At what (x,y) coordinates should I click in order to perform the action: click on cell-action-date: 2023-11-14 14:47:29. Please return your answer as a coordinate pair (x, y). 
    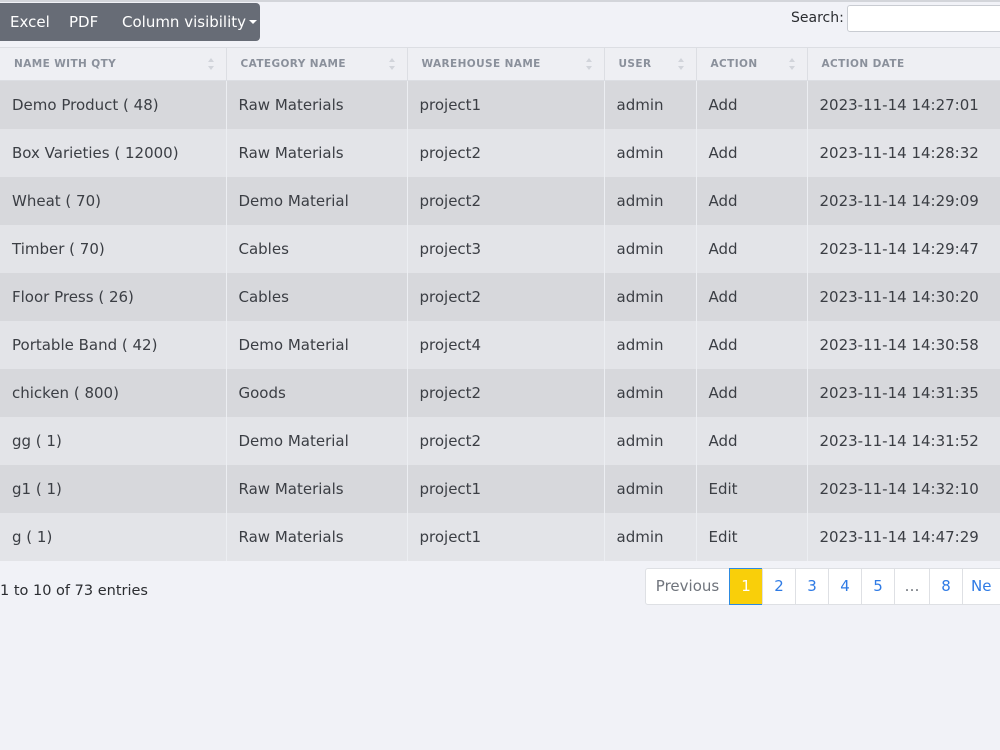
    Looking at the image, I should click on (903, 536).